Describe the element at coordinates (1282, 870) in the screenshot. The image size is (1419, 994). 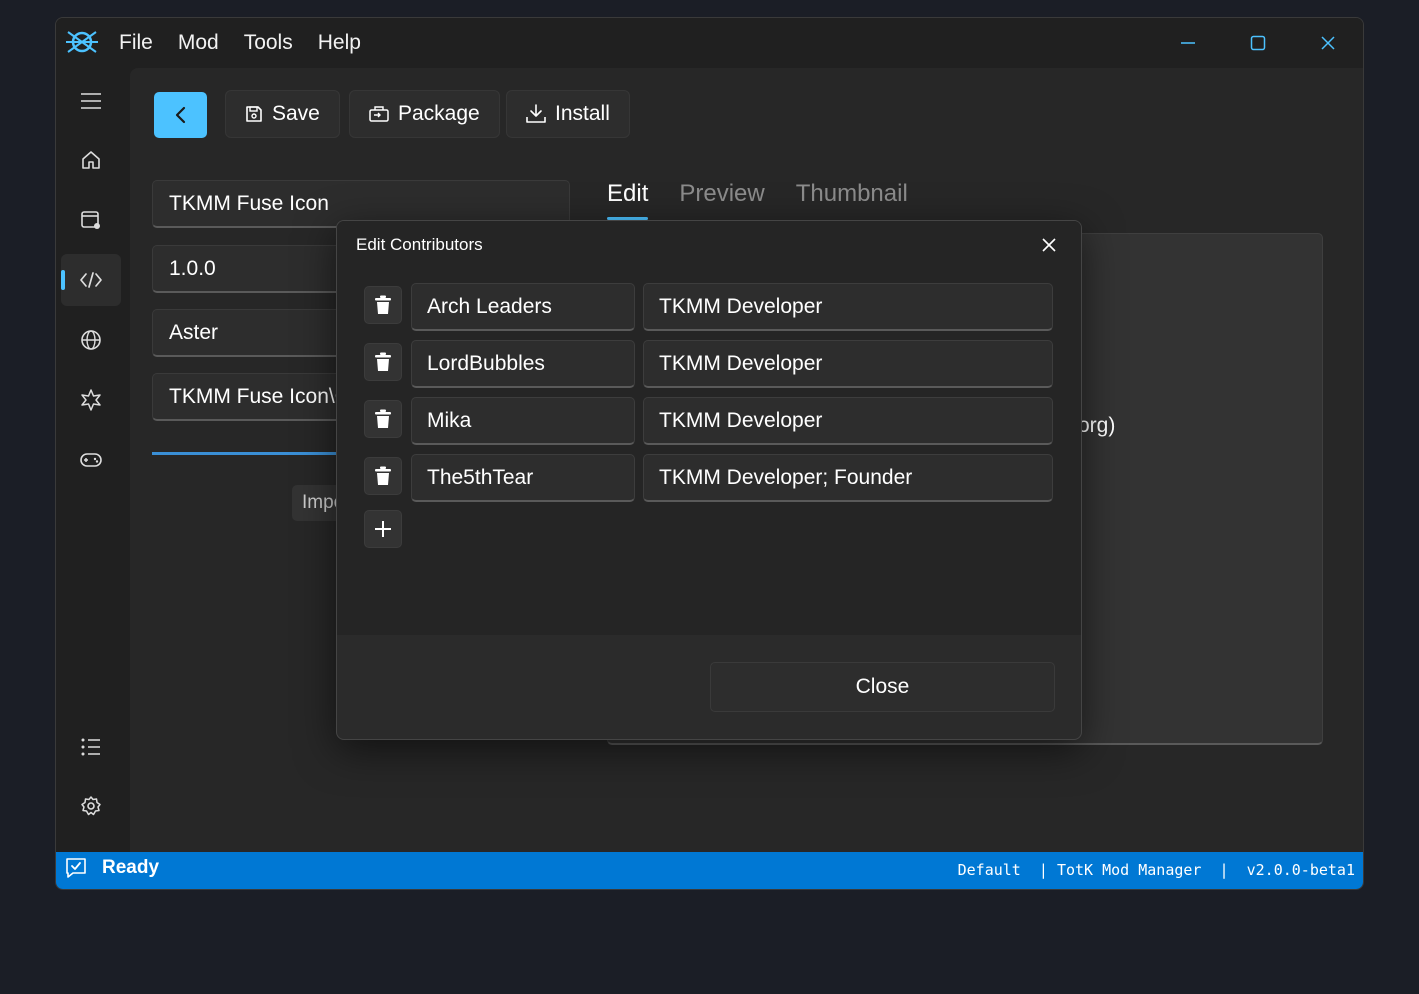
I see `status-version: | v2.0.0-beta1` at that location.